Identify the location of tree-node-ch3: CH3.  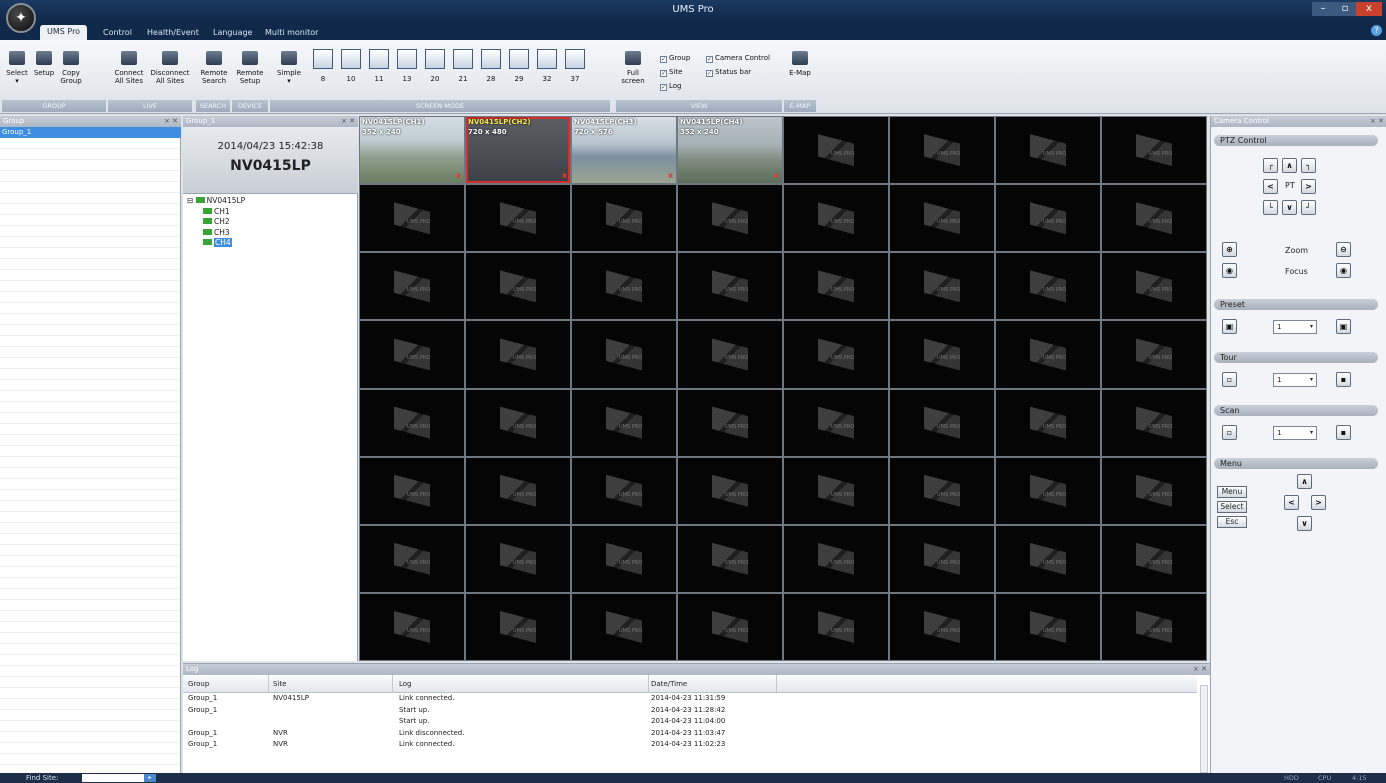
(216, 233).